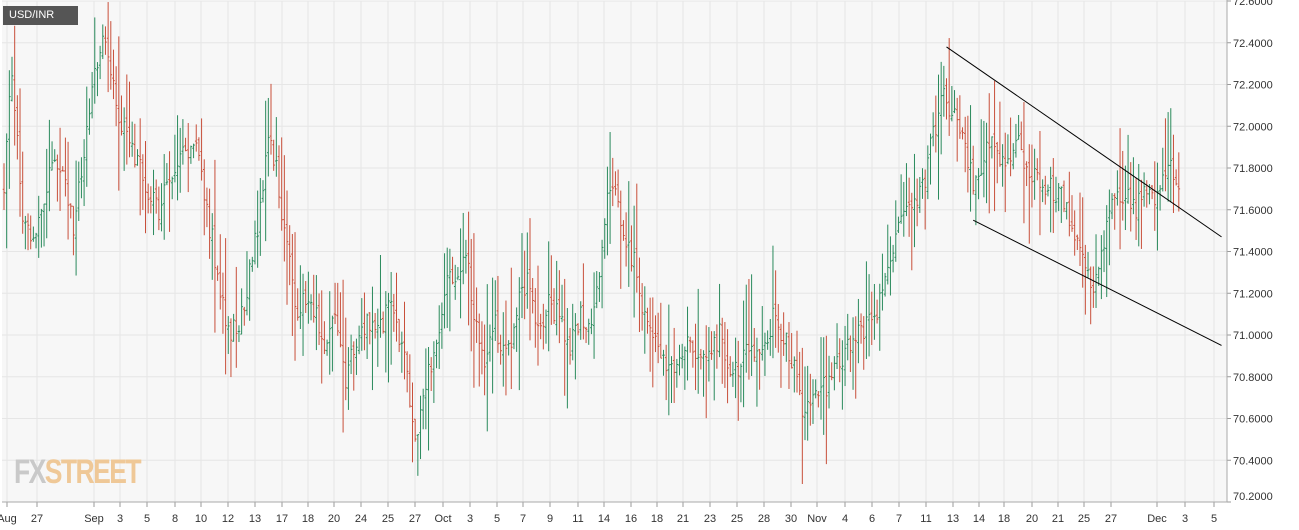 This screenshot has height=530, width=1299. I want to click on watermark-fx: FX, so click(30, 472).